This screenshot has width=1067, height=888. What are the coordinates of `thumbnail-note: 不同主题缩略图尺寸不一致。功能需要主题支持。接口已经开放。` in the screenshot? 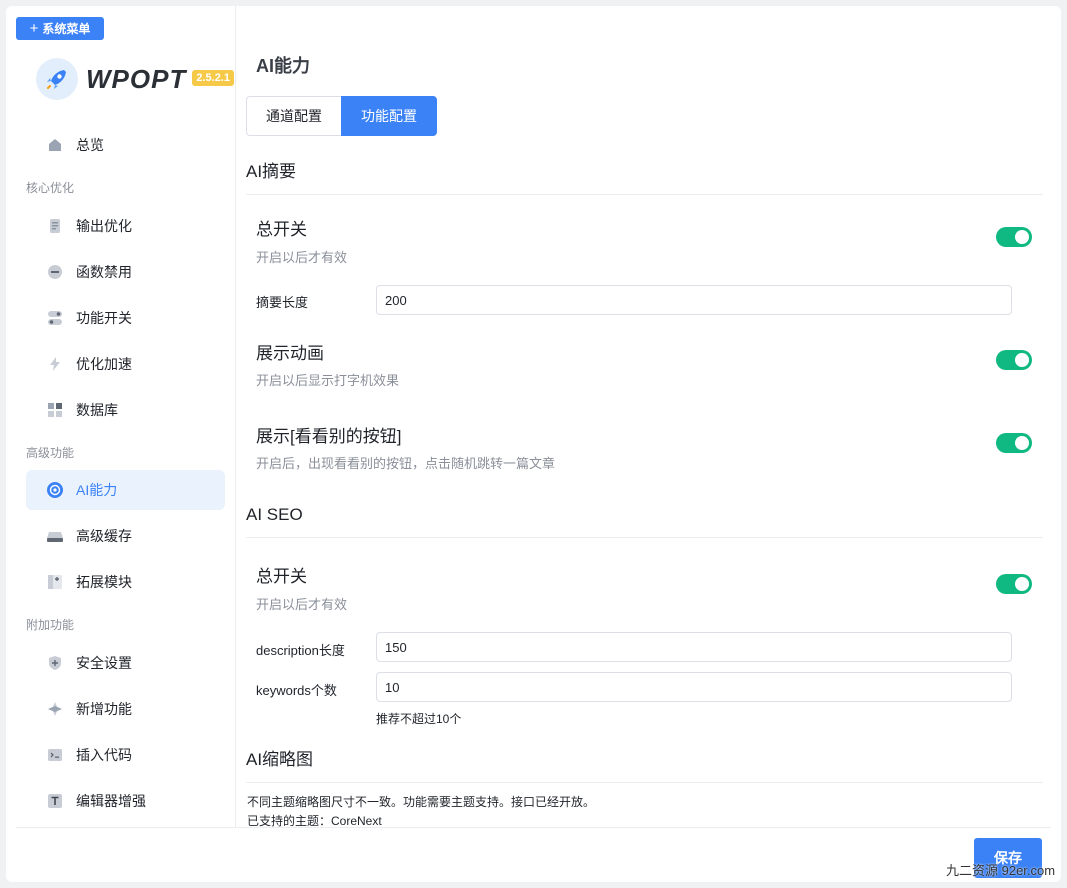 It's located at (421, 802).